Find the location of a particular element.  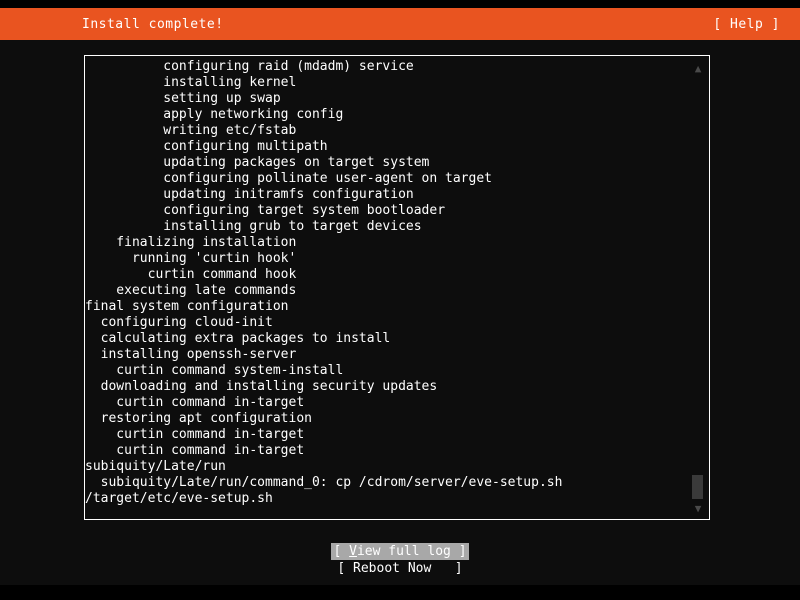

log-line: curtin command hook is located at coordinates (191, 274).